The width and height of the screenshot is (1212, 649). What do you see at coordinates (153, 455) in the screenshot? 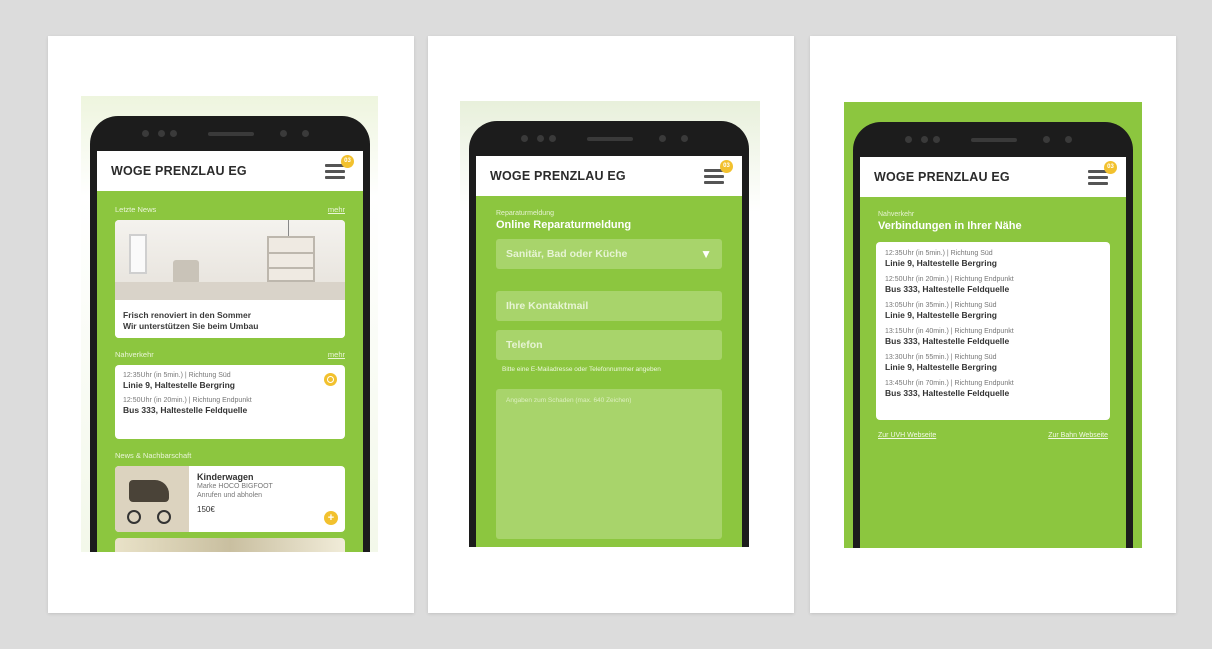
I see `section-label: News & Nachbarschaft` at bounding box center [153, 455].